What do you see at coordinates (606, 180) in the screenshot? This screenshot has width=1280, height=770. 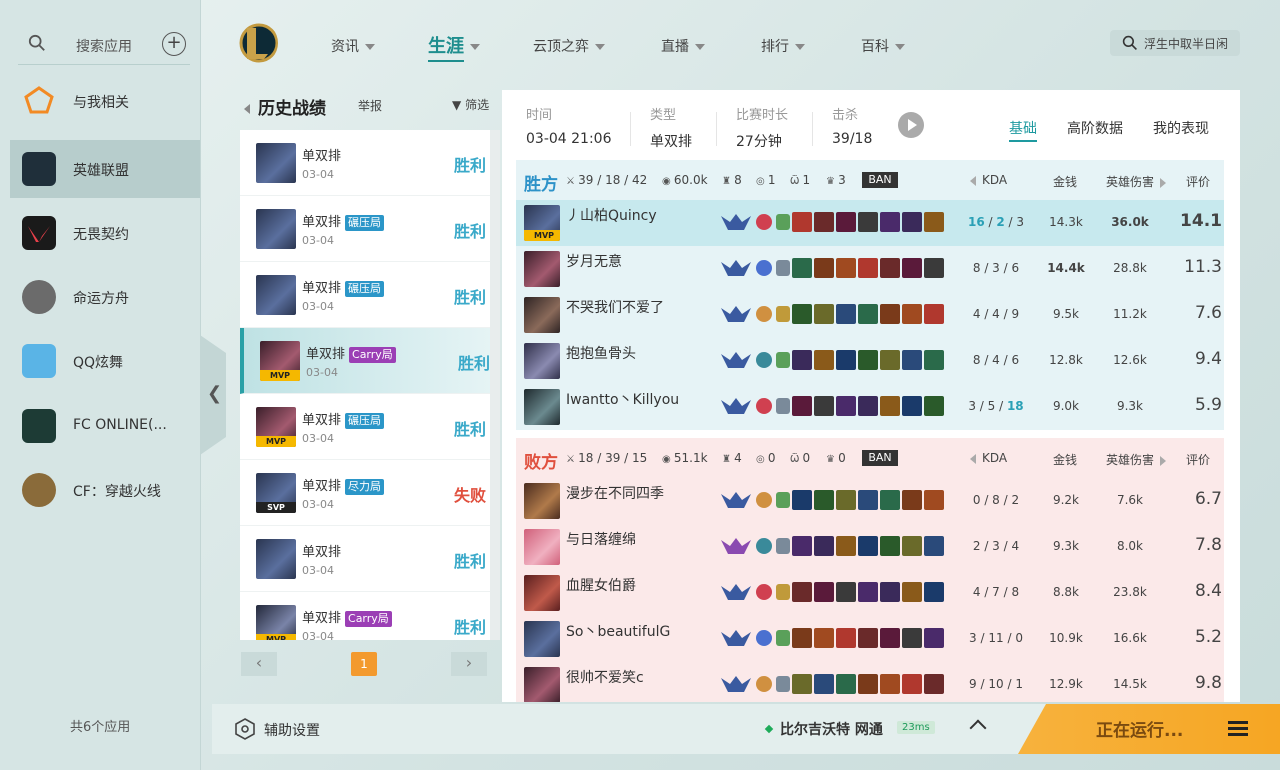 I see `team-kda: ⚔ 39 / 18 / 42` at bounding box center [606, 180].